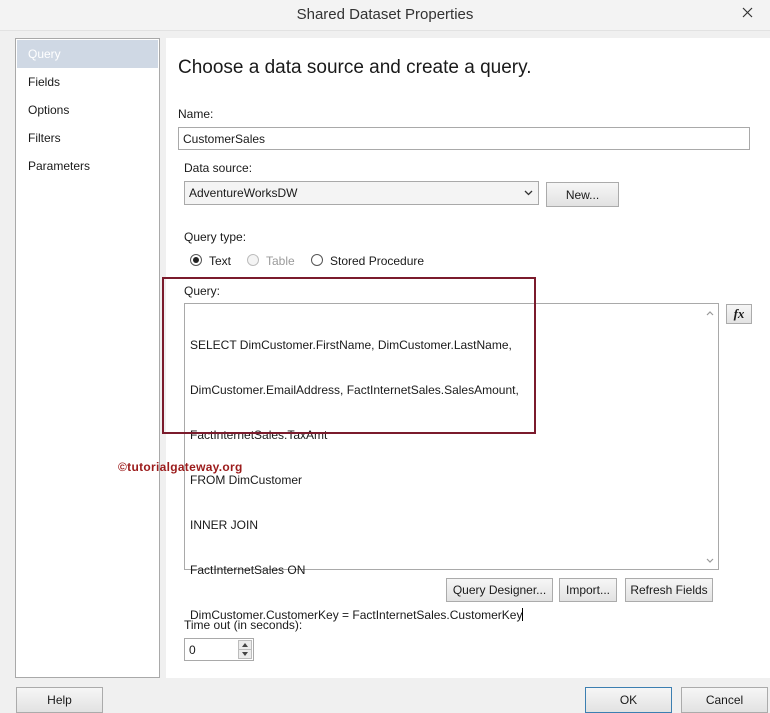 This screenshot has height=713, width=770. I want to click on expression-button: fx, so click(739, 314).